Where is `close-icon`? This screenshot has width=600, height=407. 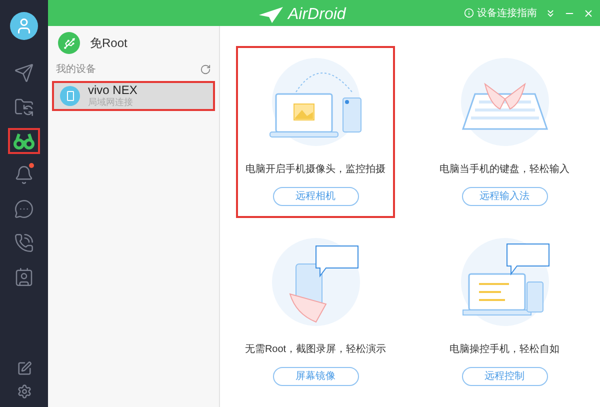 close-icon is located at coordinates (588, 13).